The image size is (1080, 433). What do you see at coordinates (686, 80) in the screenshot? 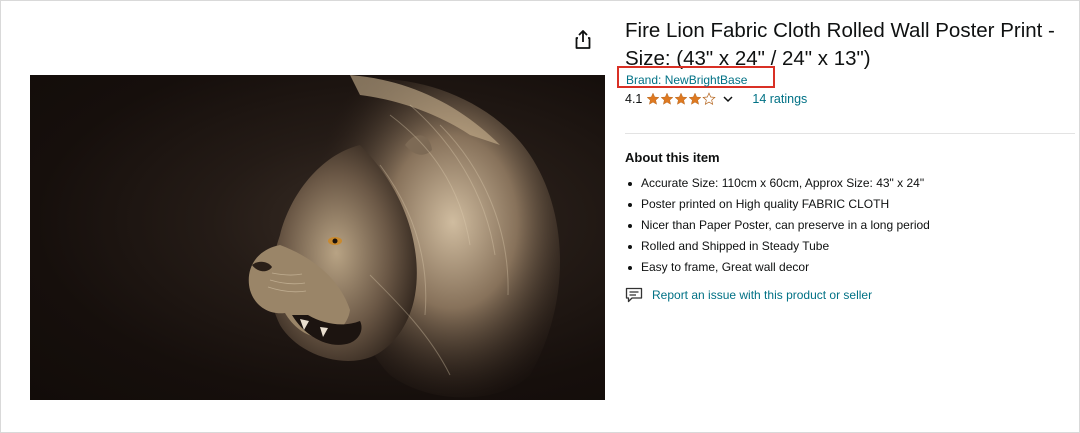
I see `brand-link: Brand: NewBrightBase` at bounding box center [686, 80].